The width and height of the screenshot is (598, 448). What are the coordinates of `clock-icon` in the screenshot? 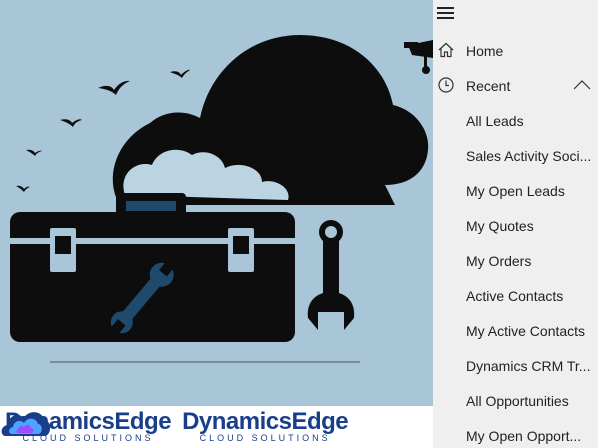 It's located at (446, 85).